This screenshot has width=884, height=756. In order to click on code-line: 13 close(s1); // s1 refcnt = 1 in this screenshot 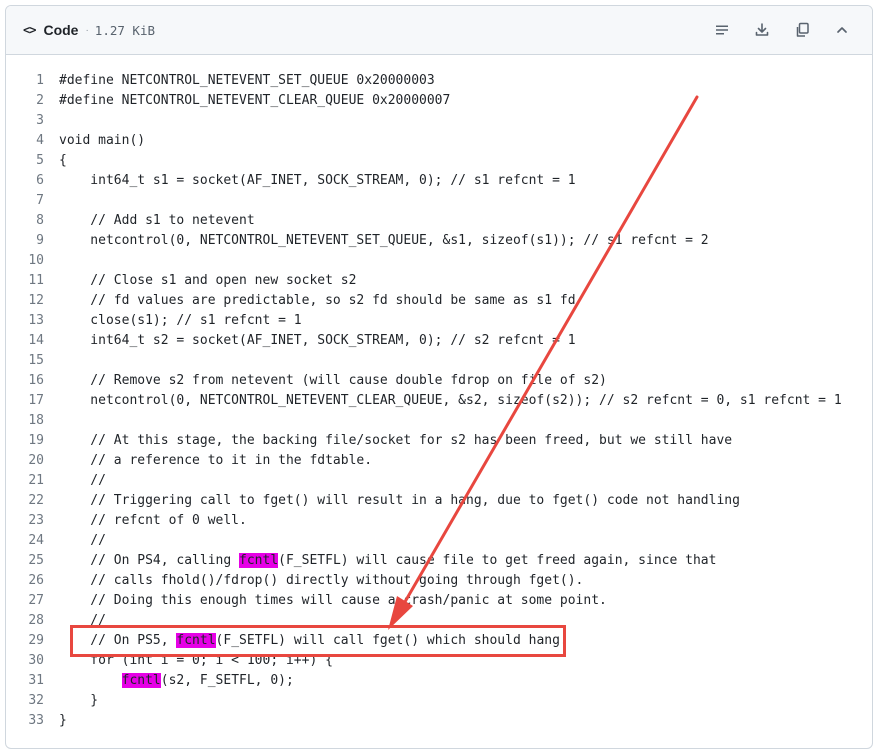, I will do `click(439, 321)`.